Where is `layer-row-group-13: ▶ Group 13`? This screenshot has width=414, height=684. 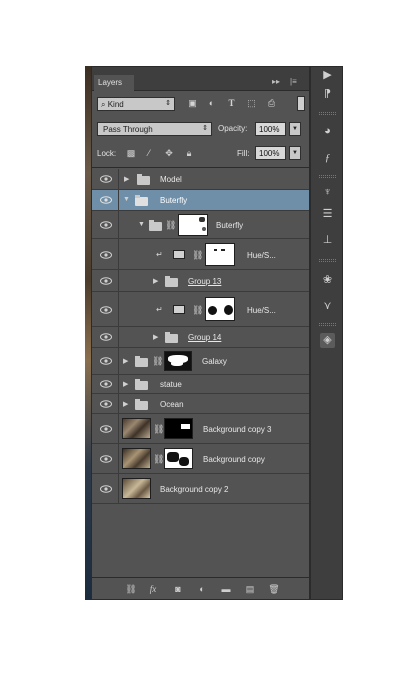 layer-row-group-13: ▶ Group 13 is located at coordinates (200, 281).